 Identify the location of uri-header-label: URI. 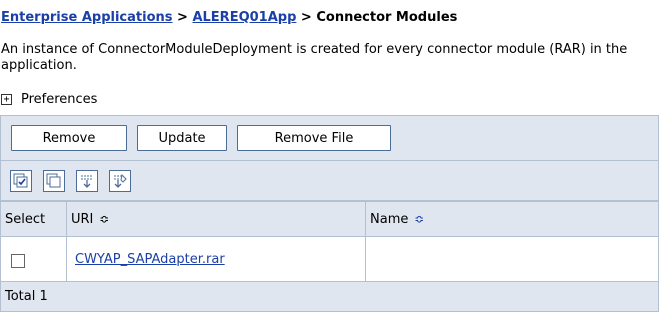
(82, 219).